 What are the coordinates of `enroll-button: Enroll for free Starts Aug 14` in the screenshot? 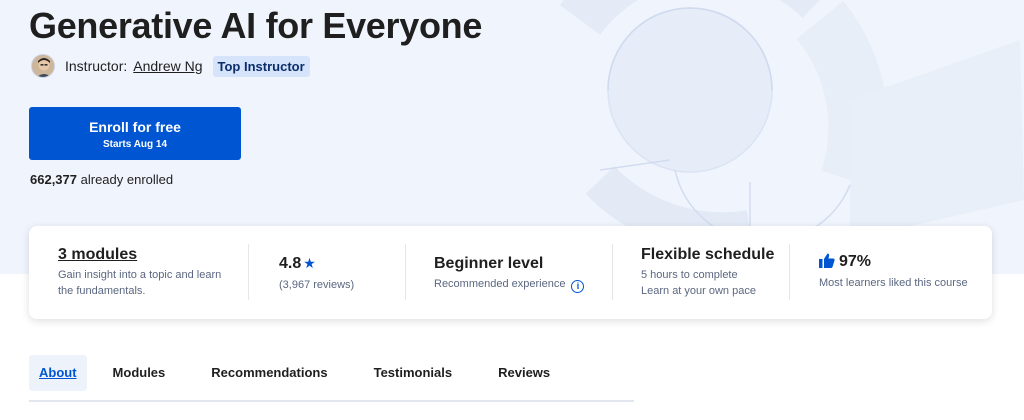 It's located at (135, 133).